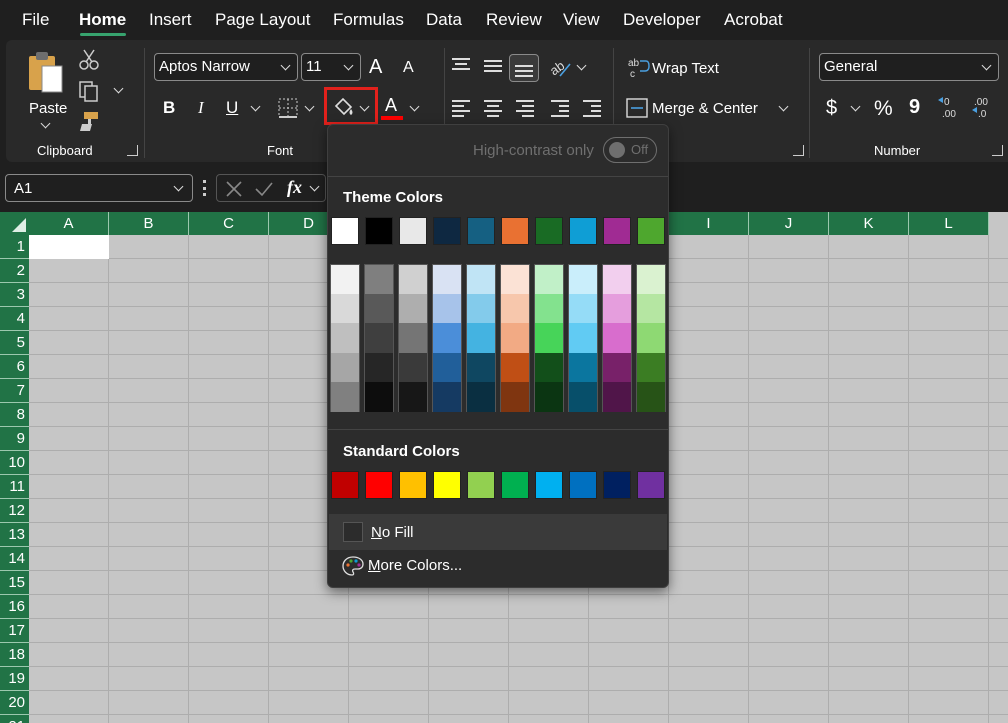 The image size is (1008, 723). I want to click on name-box: A1, so click(99, 188).